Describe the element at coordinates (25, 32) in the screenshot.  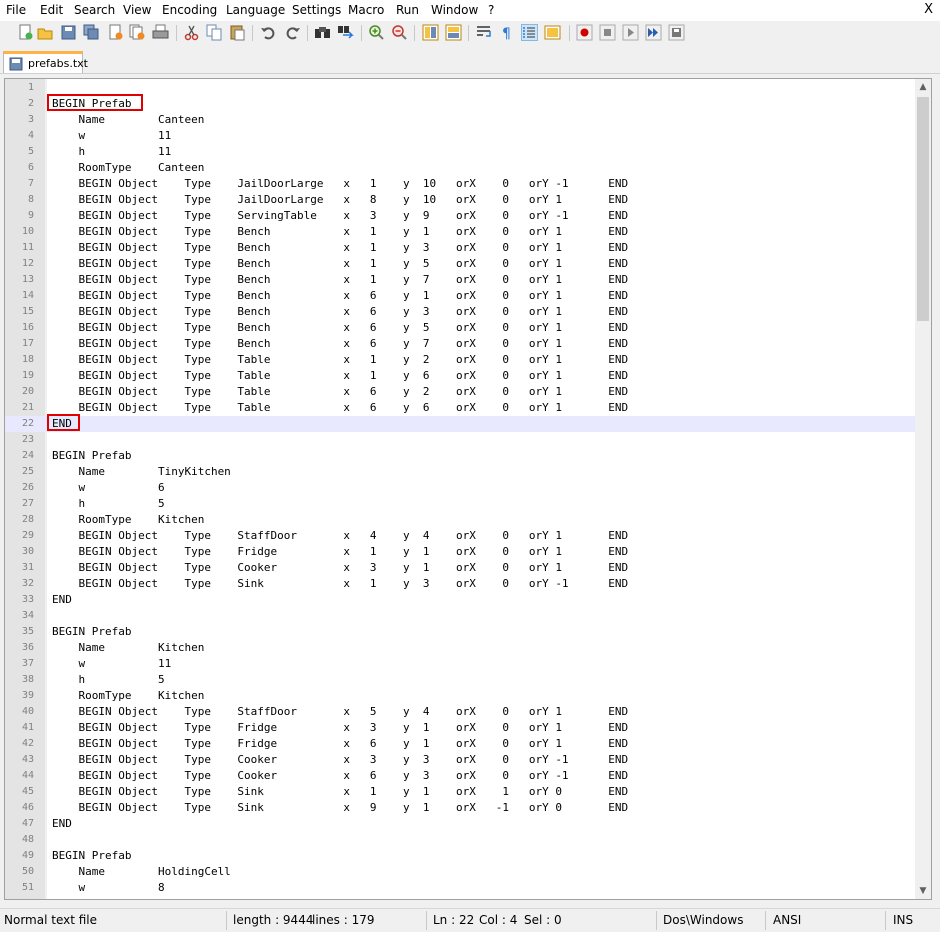
I see `new-file-icon` at that location.